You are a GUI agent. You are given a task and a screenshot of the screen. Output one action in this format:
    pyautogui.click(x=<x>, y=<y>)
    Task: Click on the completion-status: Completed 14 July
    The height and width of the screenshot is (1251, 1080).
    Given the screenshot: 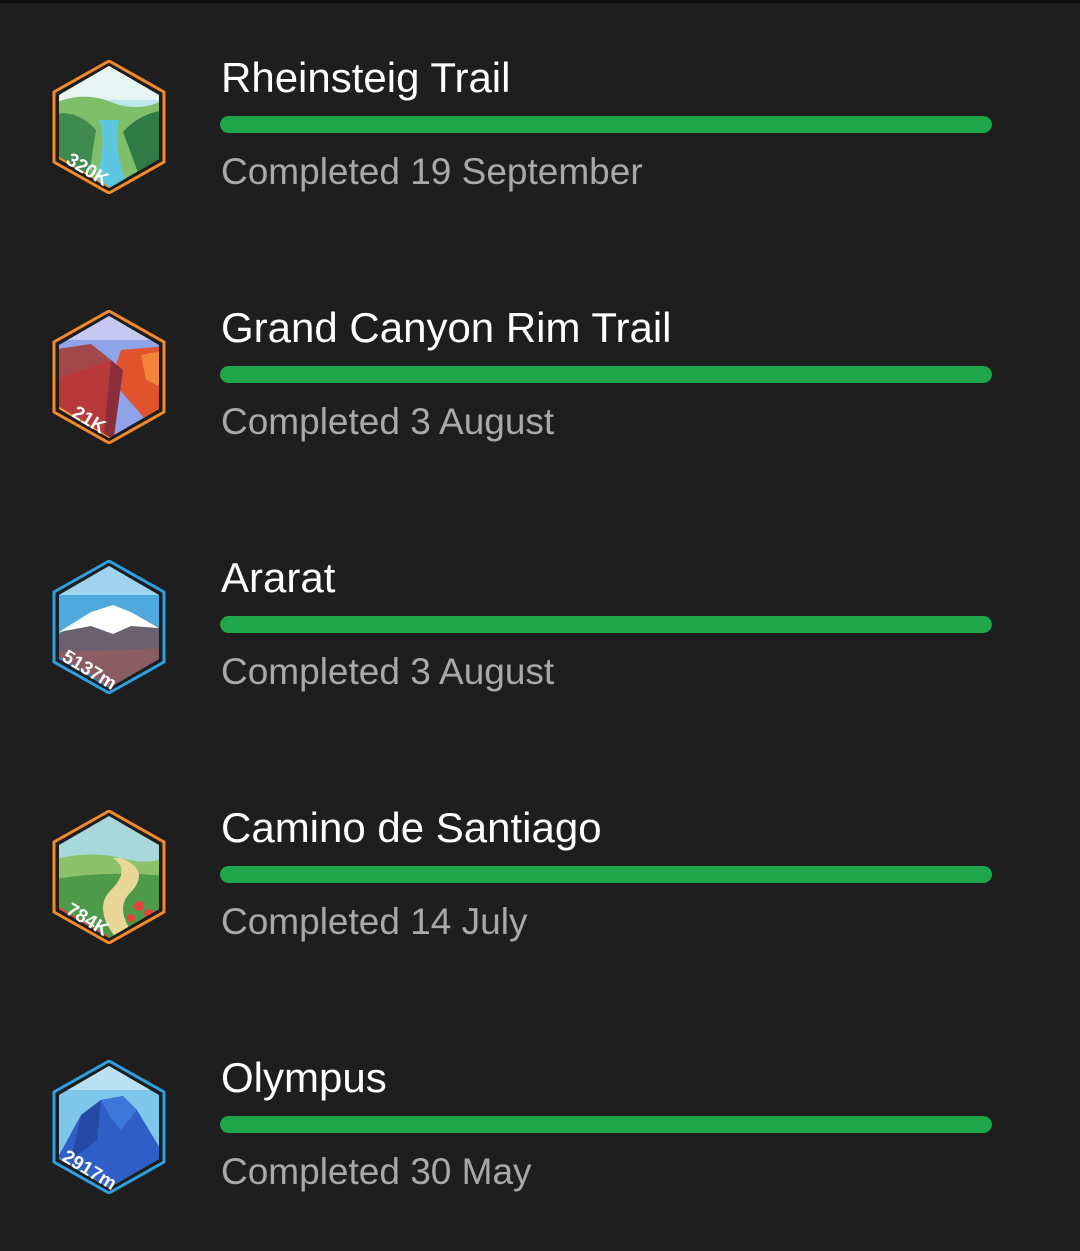 What is the action you would take?
    pyautogui.click(x=374, y=921)
    